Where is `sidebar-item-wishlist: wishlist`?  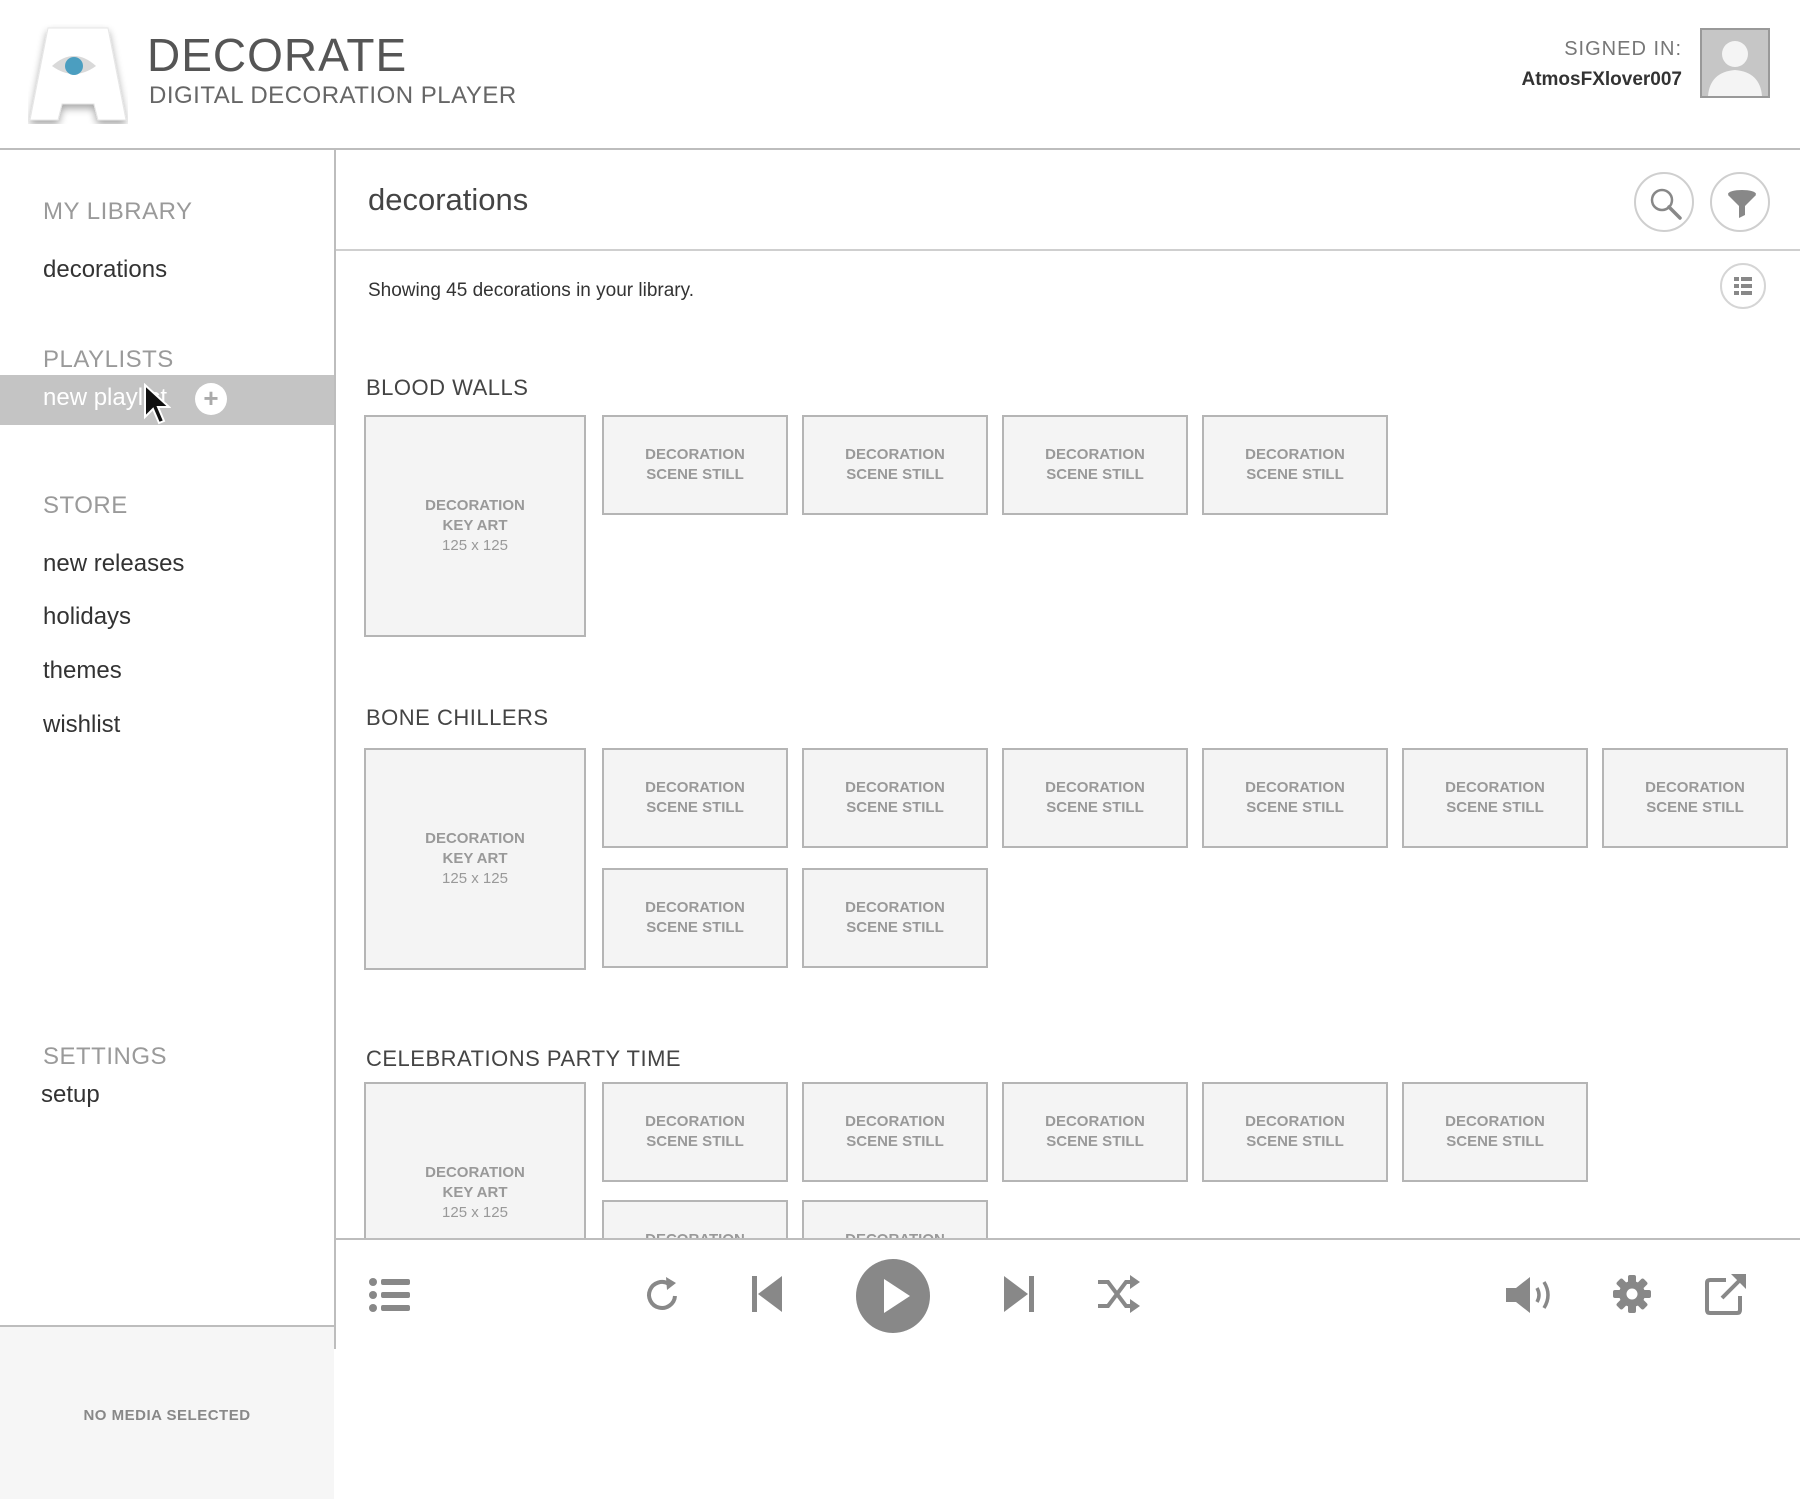 sidebar-item-wishlist: wishlist is located at coordinates (81, 725).